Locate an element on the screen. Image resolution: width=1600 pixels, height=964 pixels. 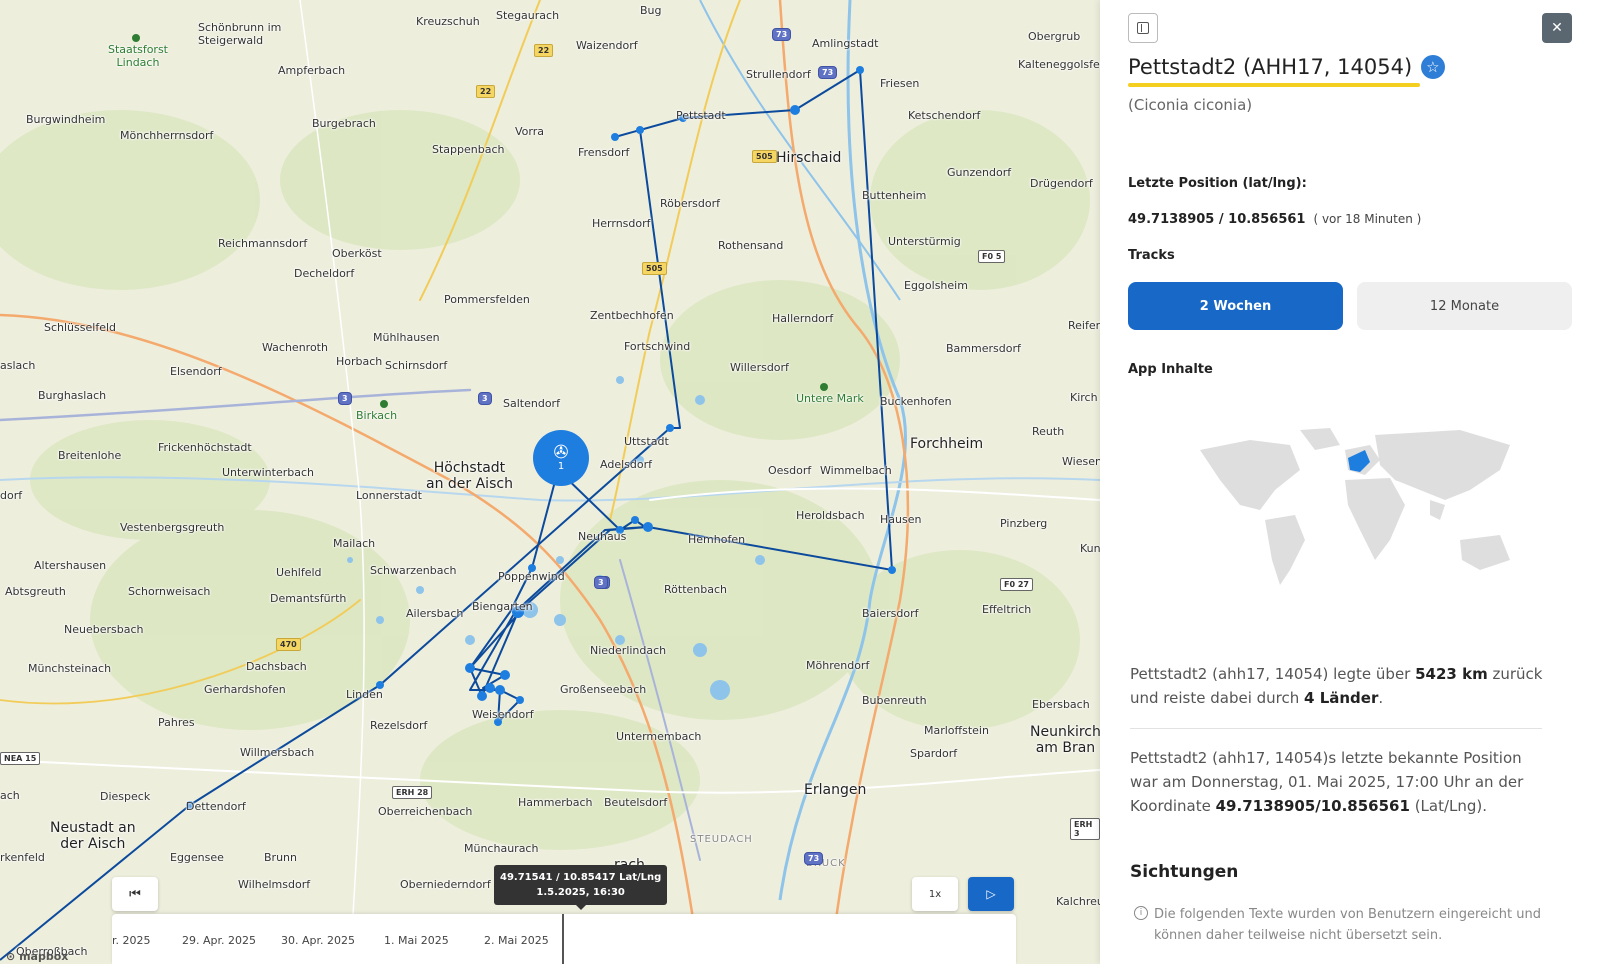
close-button: ✕ is located at coordinates (1557, 28).